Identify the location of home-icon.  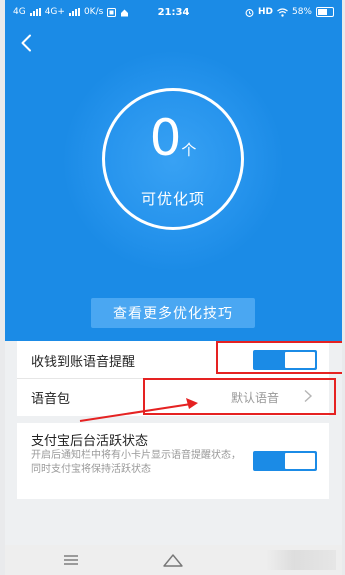
(173, 560).